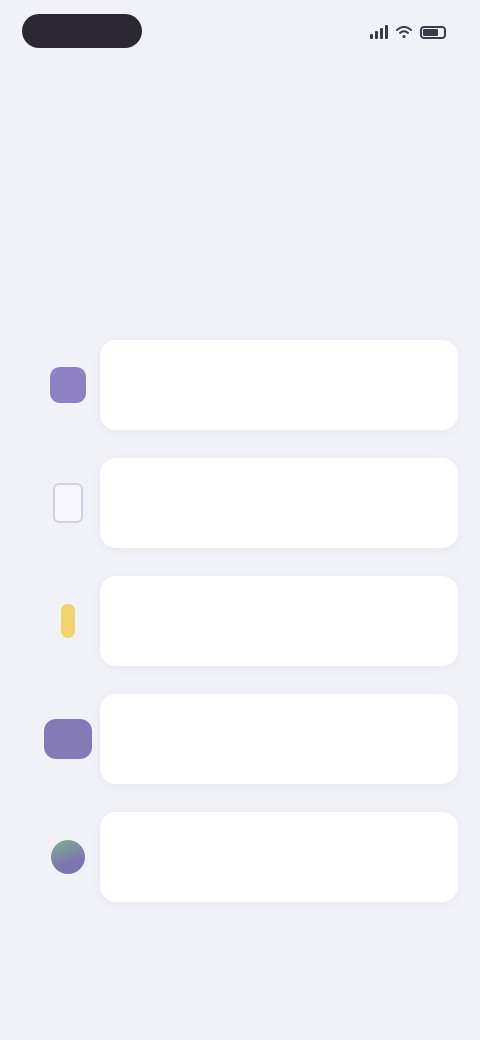  What do you see at coordinates (240, 32) in the screenshot?
I see `status-bar` at bounding box center [240, 32].